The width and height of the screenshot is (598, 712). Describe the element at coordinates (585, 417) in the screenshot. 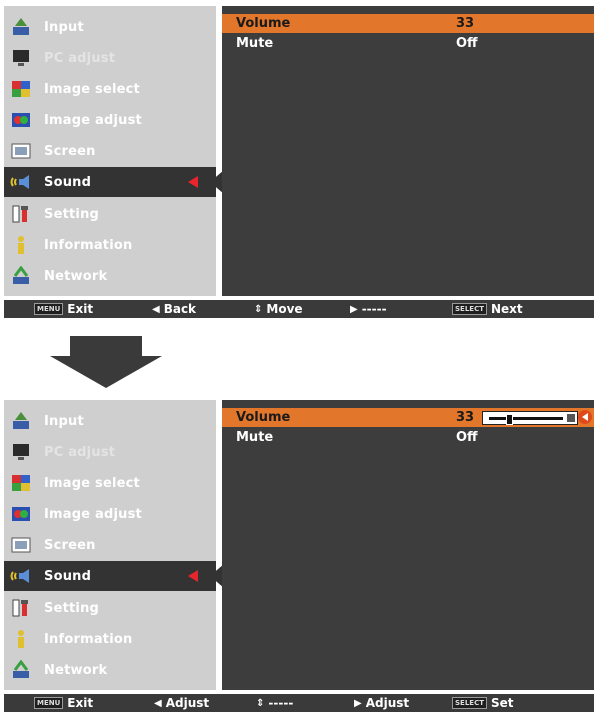

I see `adjust-arrows-icon` at that location.